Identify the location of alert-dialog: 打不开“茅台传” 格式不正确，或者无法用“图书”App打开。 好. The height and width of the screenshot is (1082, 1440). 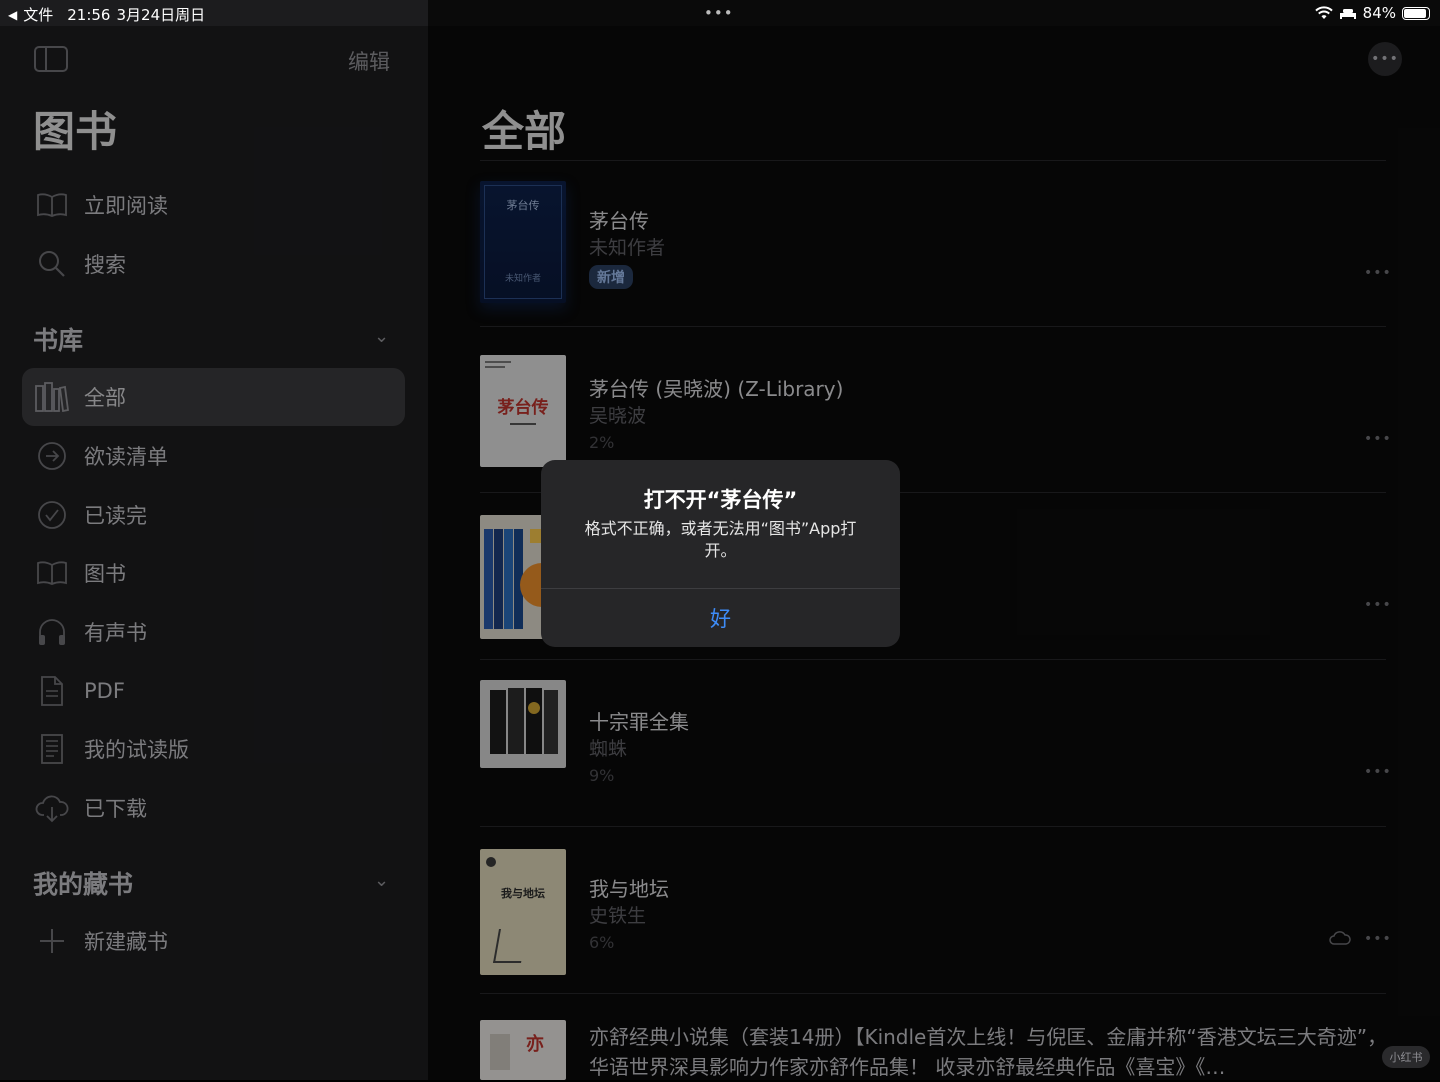
(720, 553).